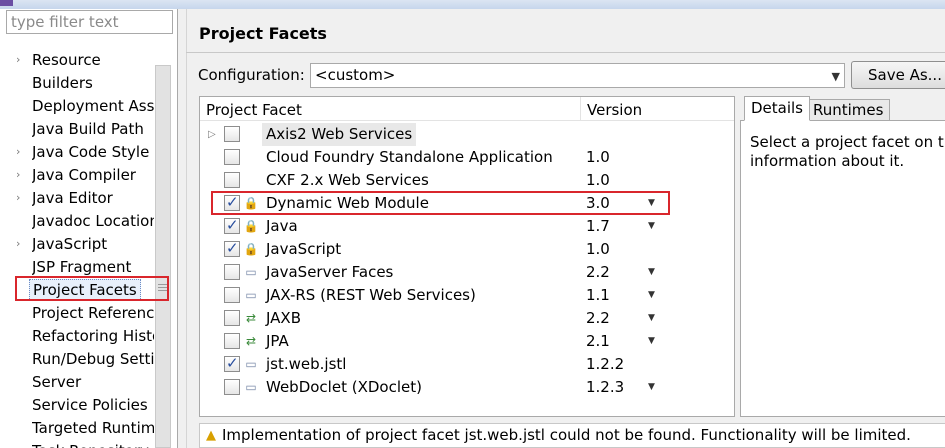 This screenshot has height=448, width=945. Describe the element at coordinates (605, 364) in the screenshot. I see `facet-version: 1.2.2` at that location.